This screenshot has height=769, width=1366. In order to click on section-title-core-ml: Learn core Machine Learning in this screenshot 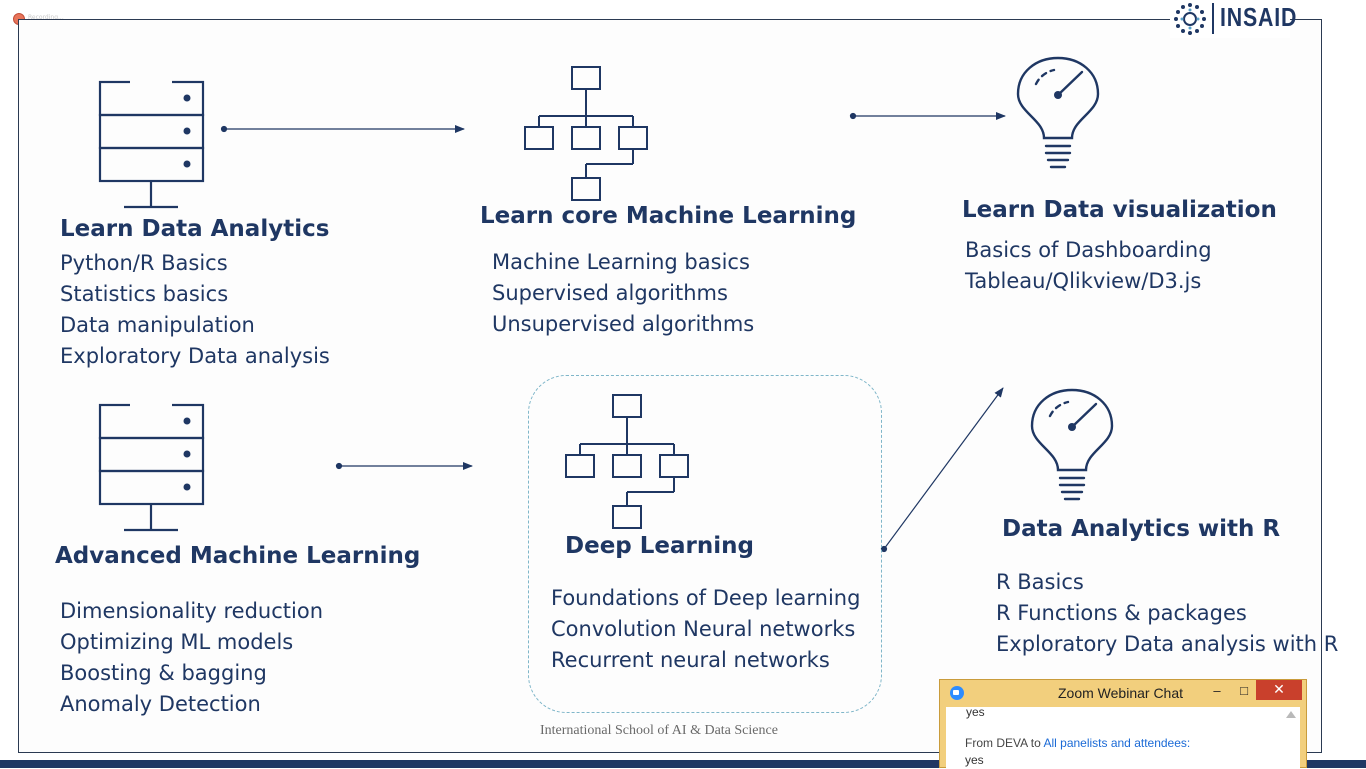, I will do `click(668, 216)`.